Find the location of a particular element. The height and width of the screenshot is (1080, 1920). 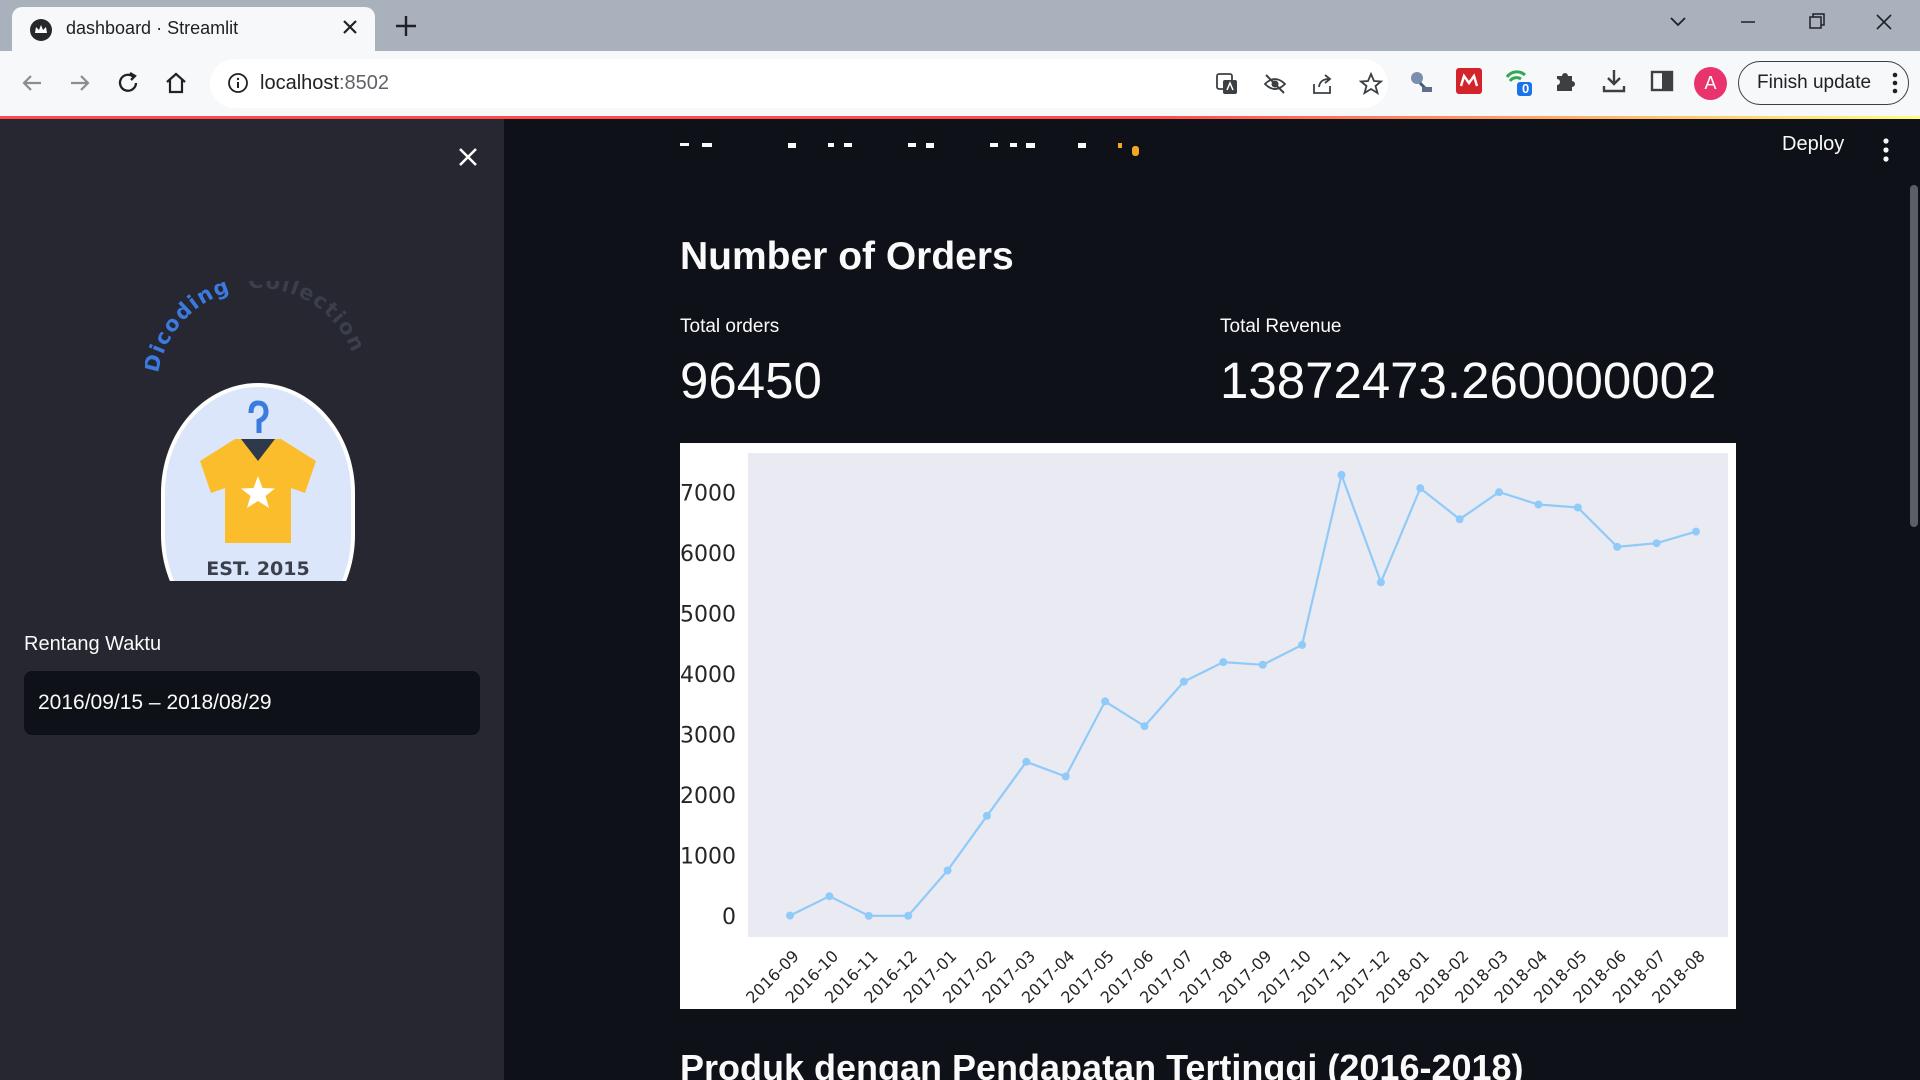

finish-update-button: Finish update is located at coordinates (1823, 83).